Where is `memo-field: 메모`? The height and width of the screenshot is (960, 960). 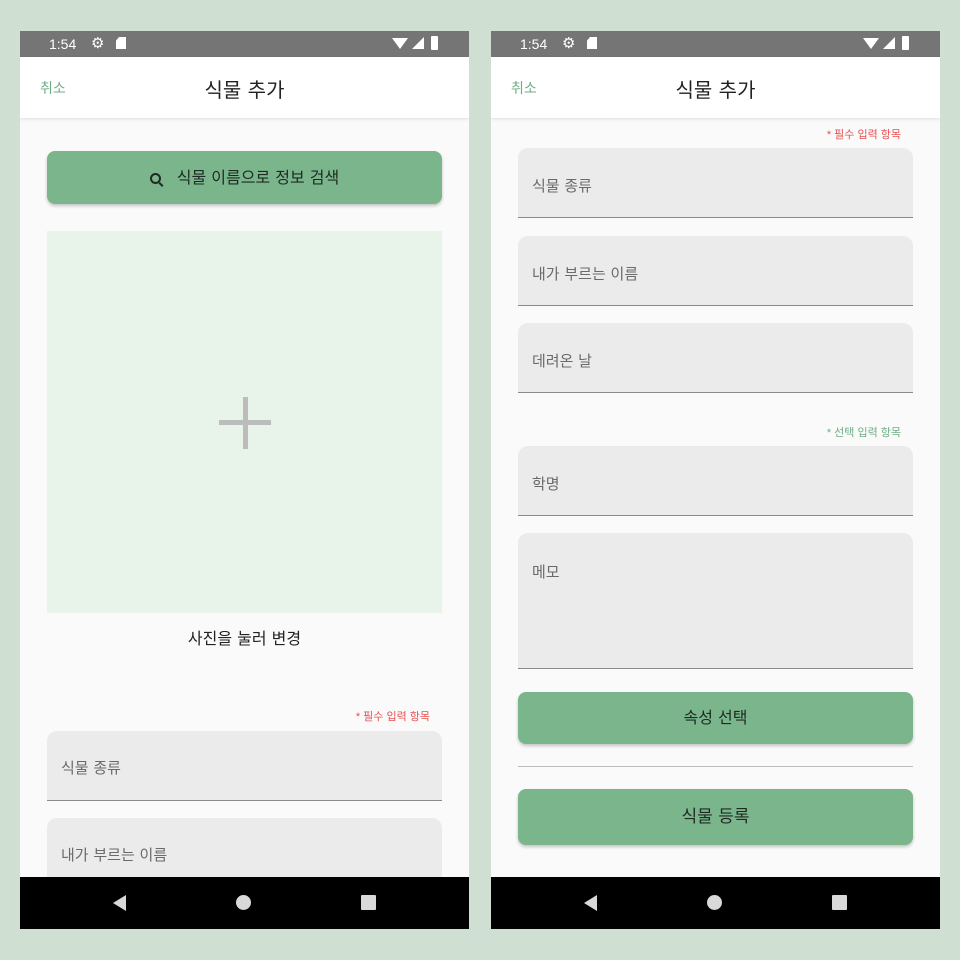
memo-field: 메모 is located at coordinates (715, 601).